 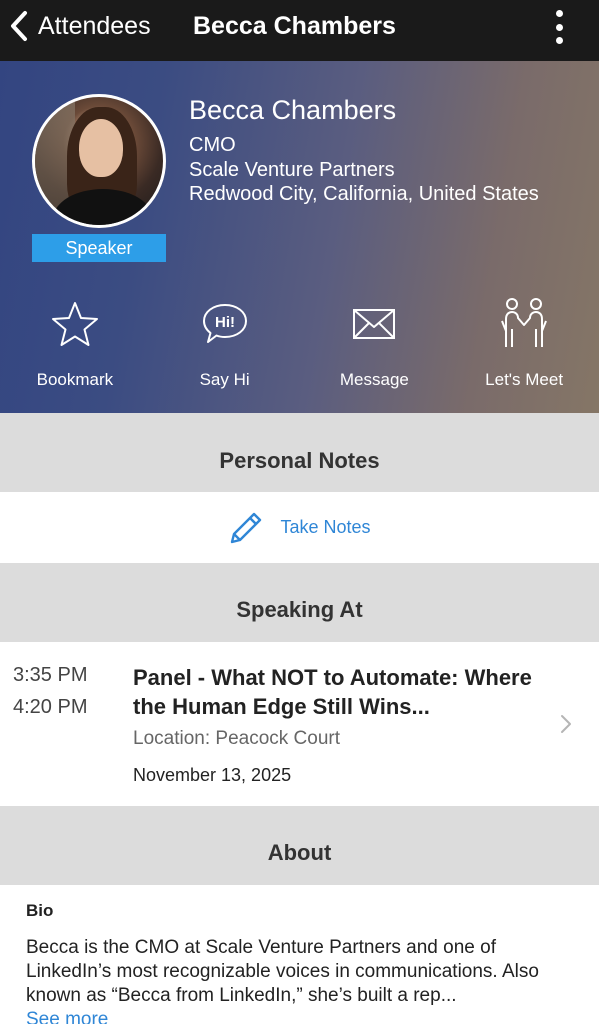 What do you see at coordinates (299, 602) in the screenshot?
I see `speaking-at-header: Speaking At` at bounding box center [299, 602].